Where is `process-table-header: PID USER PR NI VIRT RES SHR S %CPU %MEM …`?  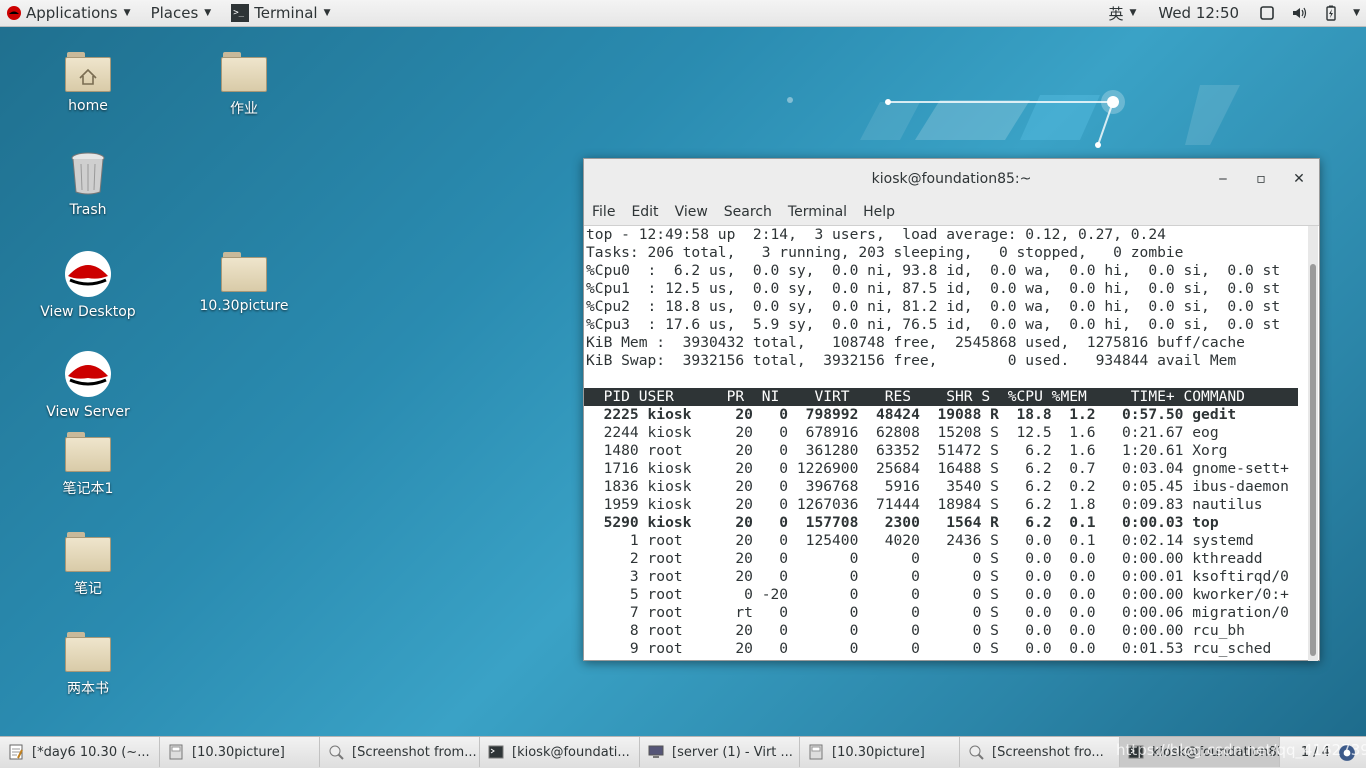 process-table-header: PID USER PR NI VIRT RES SHR S %CPU %MEM … is located at coordinates (941, 397).